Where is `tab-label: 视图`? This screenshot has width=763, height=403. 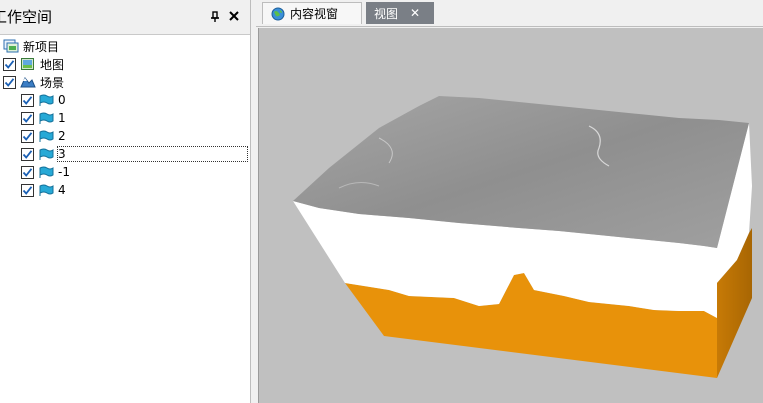
tab-label: 视图 is located at coordinates (386, 13).